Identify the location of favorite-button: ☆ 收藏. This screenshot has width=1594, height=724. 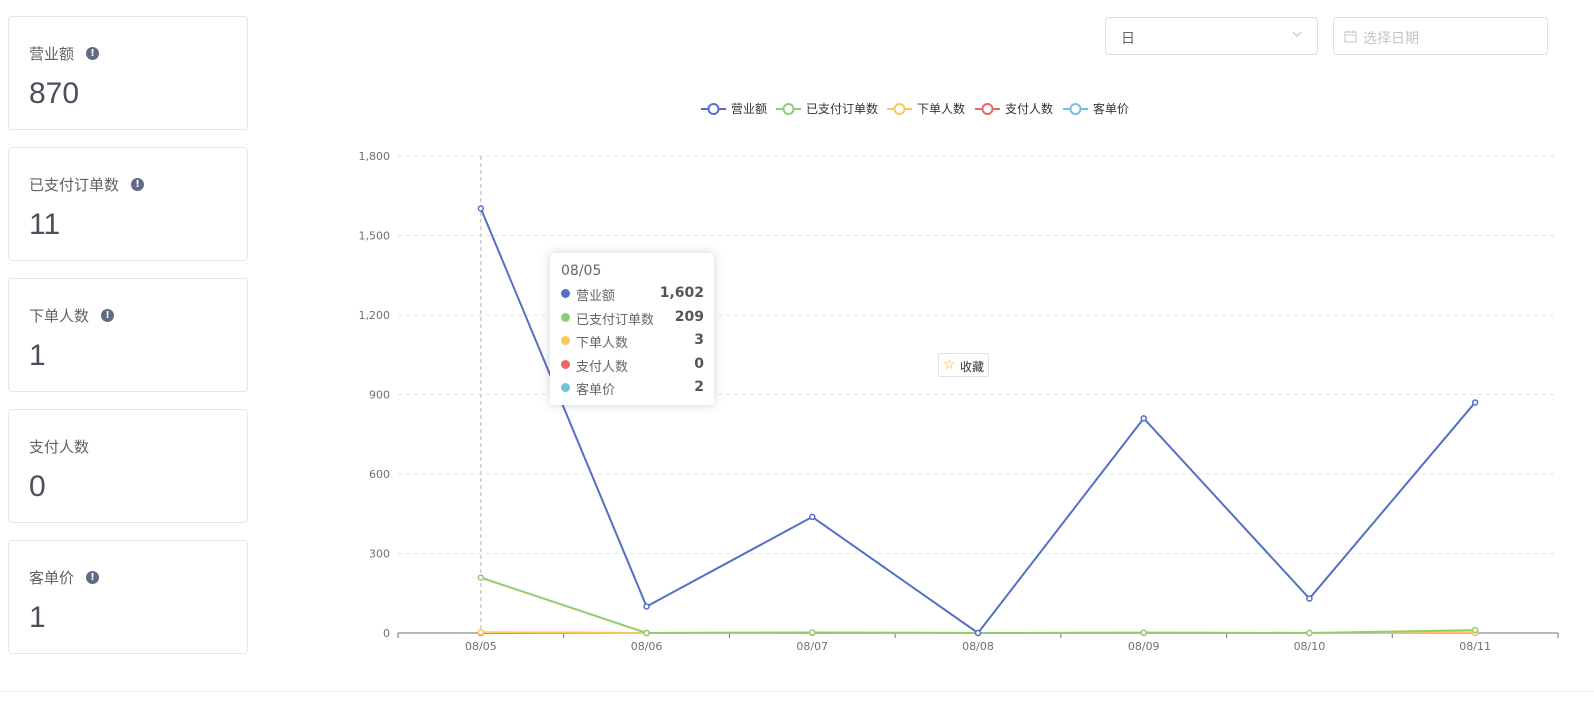
(963, 365).